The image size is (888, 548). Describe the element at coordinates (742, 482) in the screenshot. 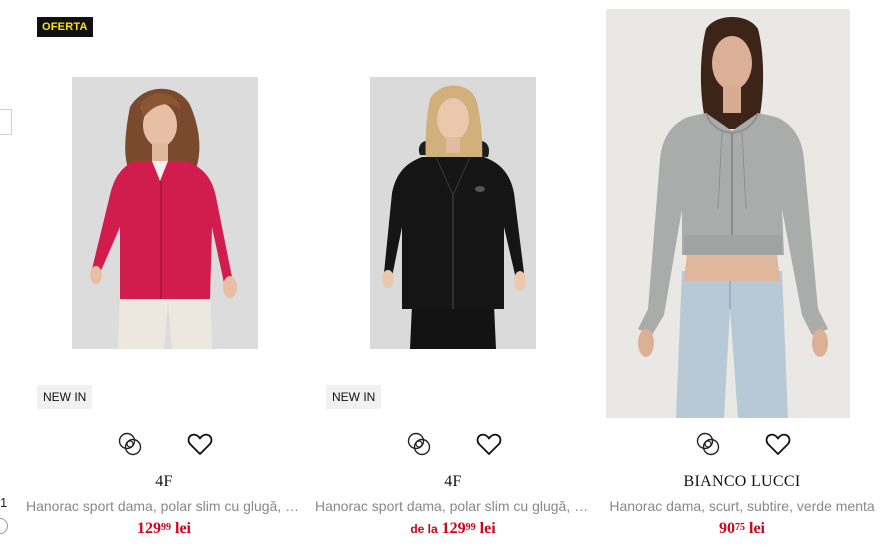

I see `product-brand: BIANCO LUCCI` at that location.